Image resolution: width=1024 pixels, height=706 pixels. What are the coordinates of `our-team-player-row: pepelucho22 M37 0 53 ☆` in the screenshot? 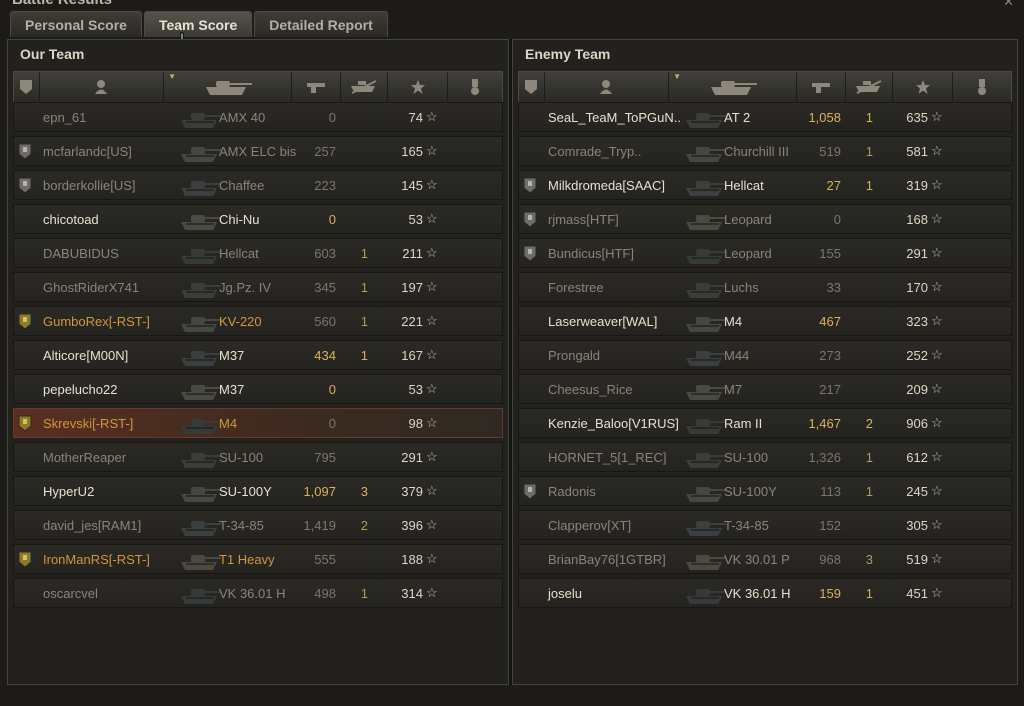 It's located at (258, 389).